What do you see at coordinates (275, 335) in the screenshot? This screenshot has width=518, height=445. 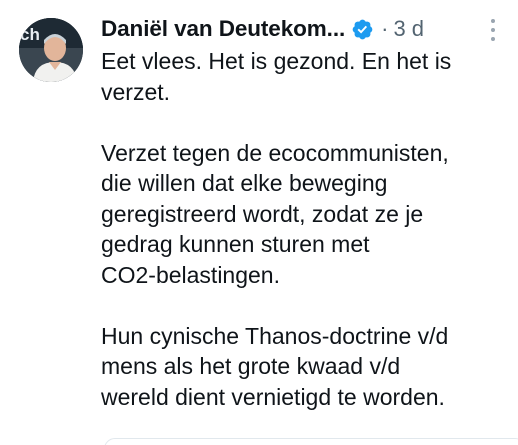 I see `tweet-text-line: Hun cynische Thanos-doctrine v/d` at bounding box center [275, 335].